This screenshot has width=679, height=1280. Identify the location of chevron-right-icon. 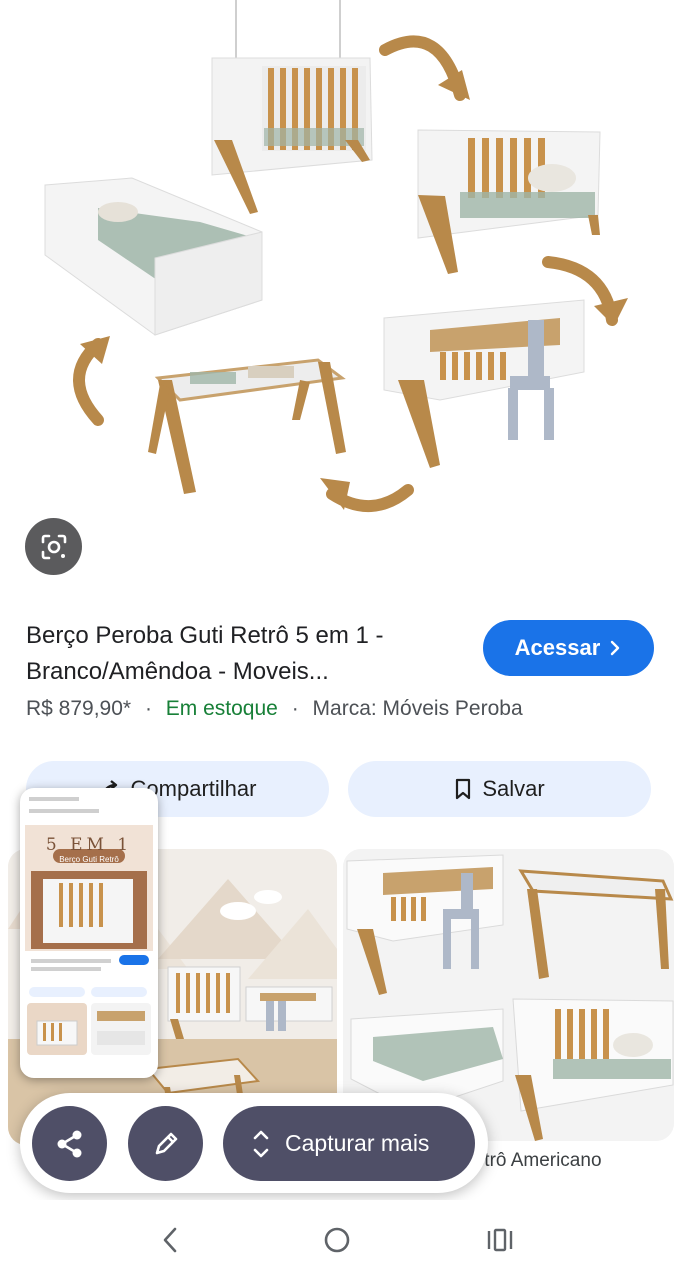
(615, 648).